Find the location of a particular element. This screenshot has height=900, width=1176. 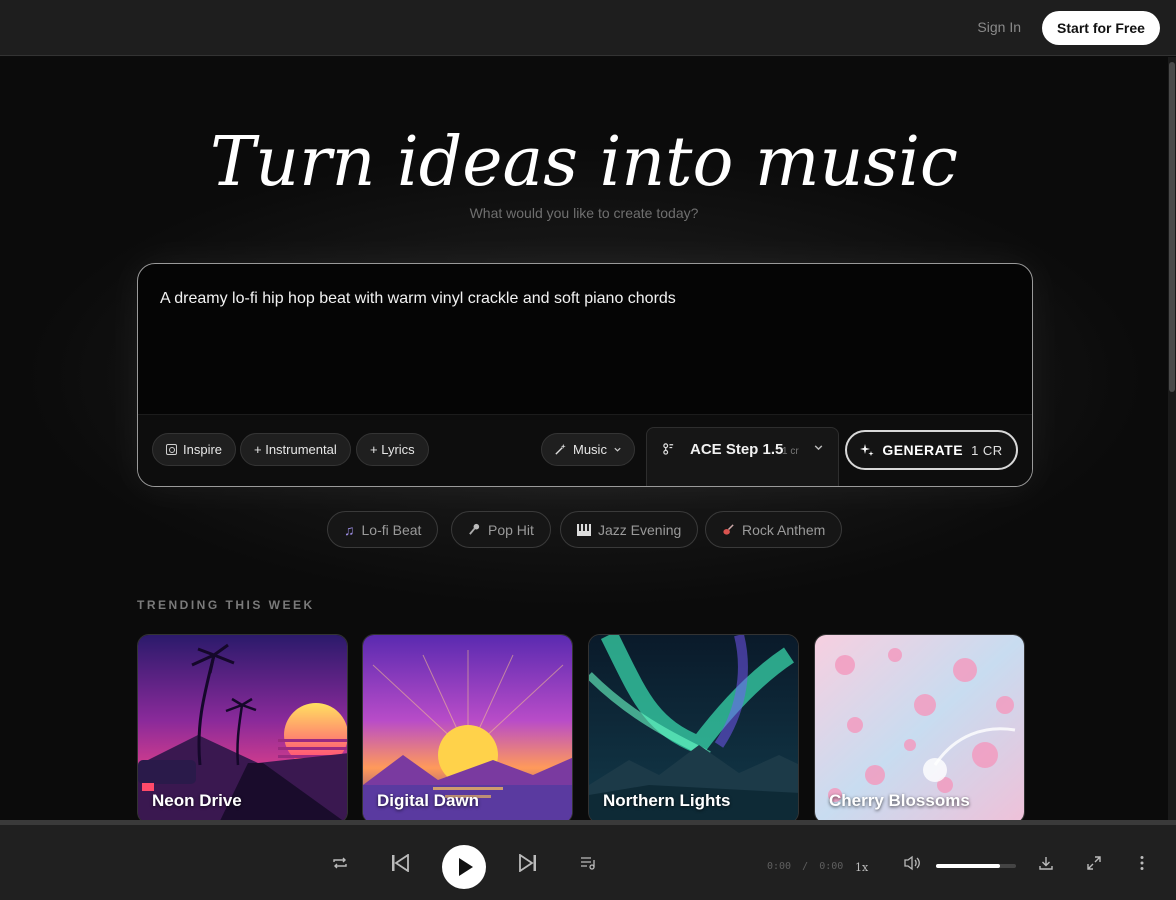

instrumental-label: + Instrumental is located at coordinates (295, 449).